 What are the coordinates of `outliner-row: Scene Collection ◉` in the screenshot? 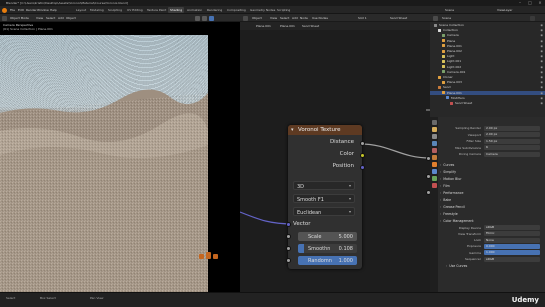 It's located at (487, 25).